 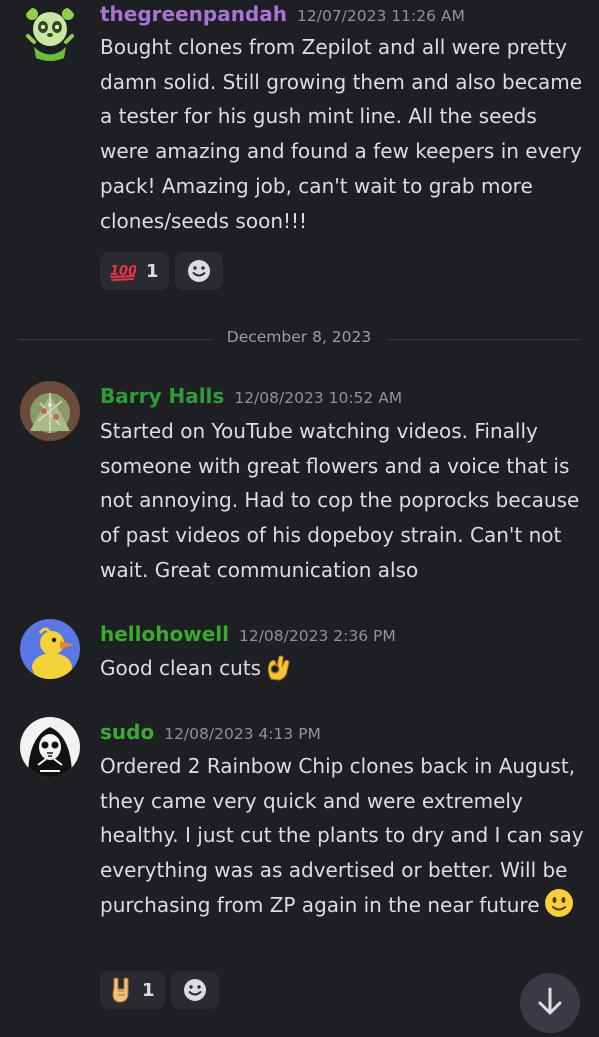 What do you see at coordinates (278, 672) in the screenshot?
I see `ok-hand-icon` at bounding box center [278, 672].